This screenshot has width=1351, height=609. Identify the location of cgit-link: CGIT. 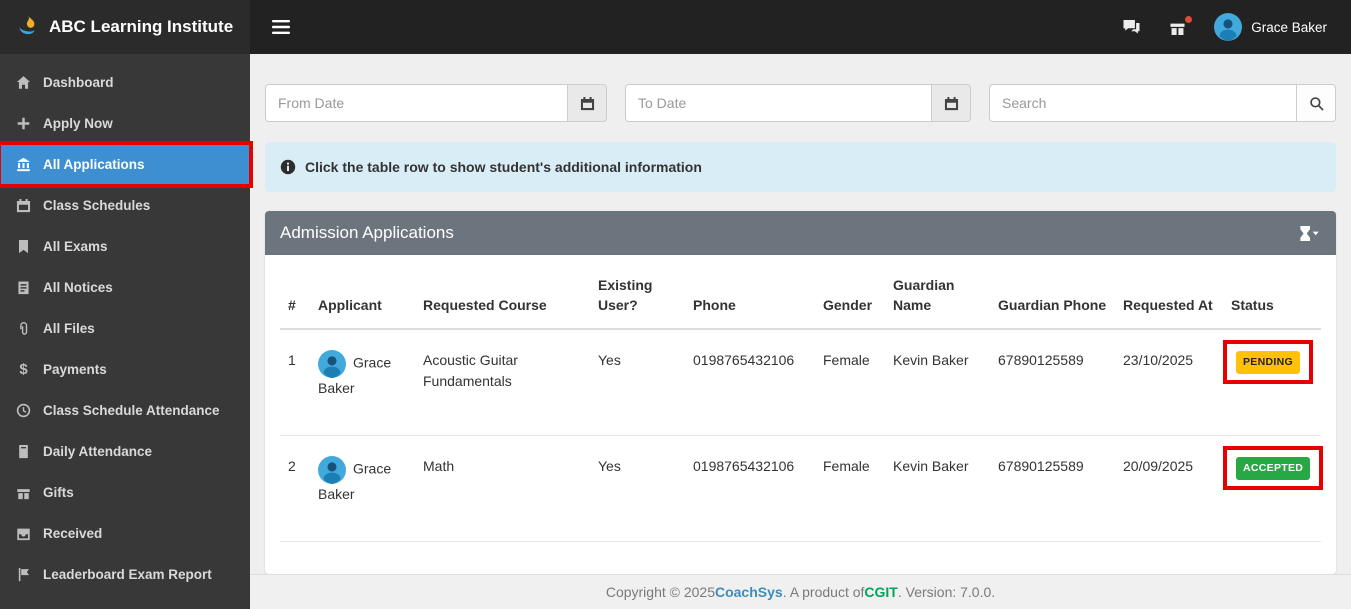
(880, 592).